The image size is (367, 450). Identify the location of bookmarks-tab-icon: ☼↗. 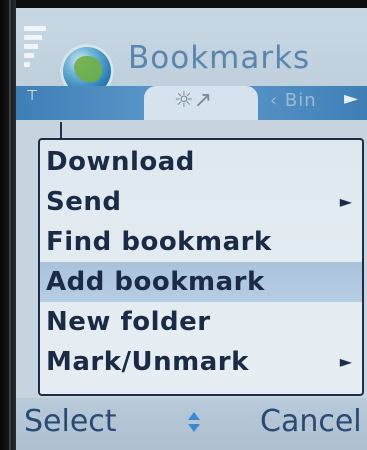
(193, 100).